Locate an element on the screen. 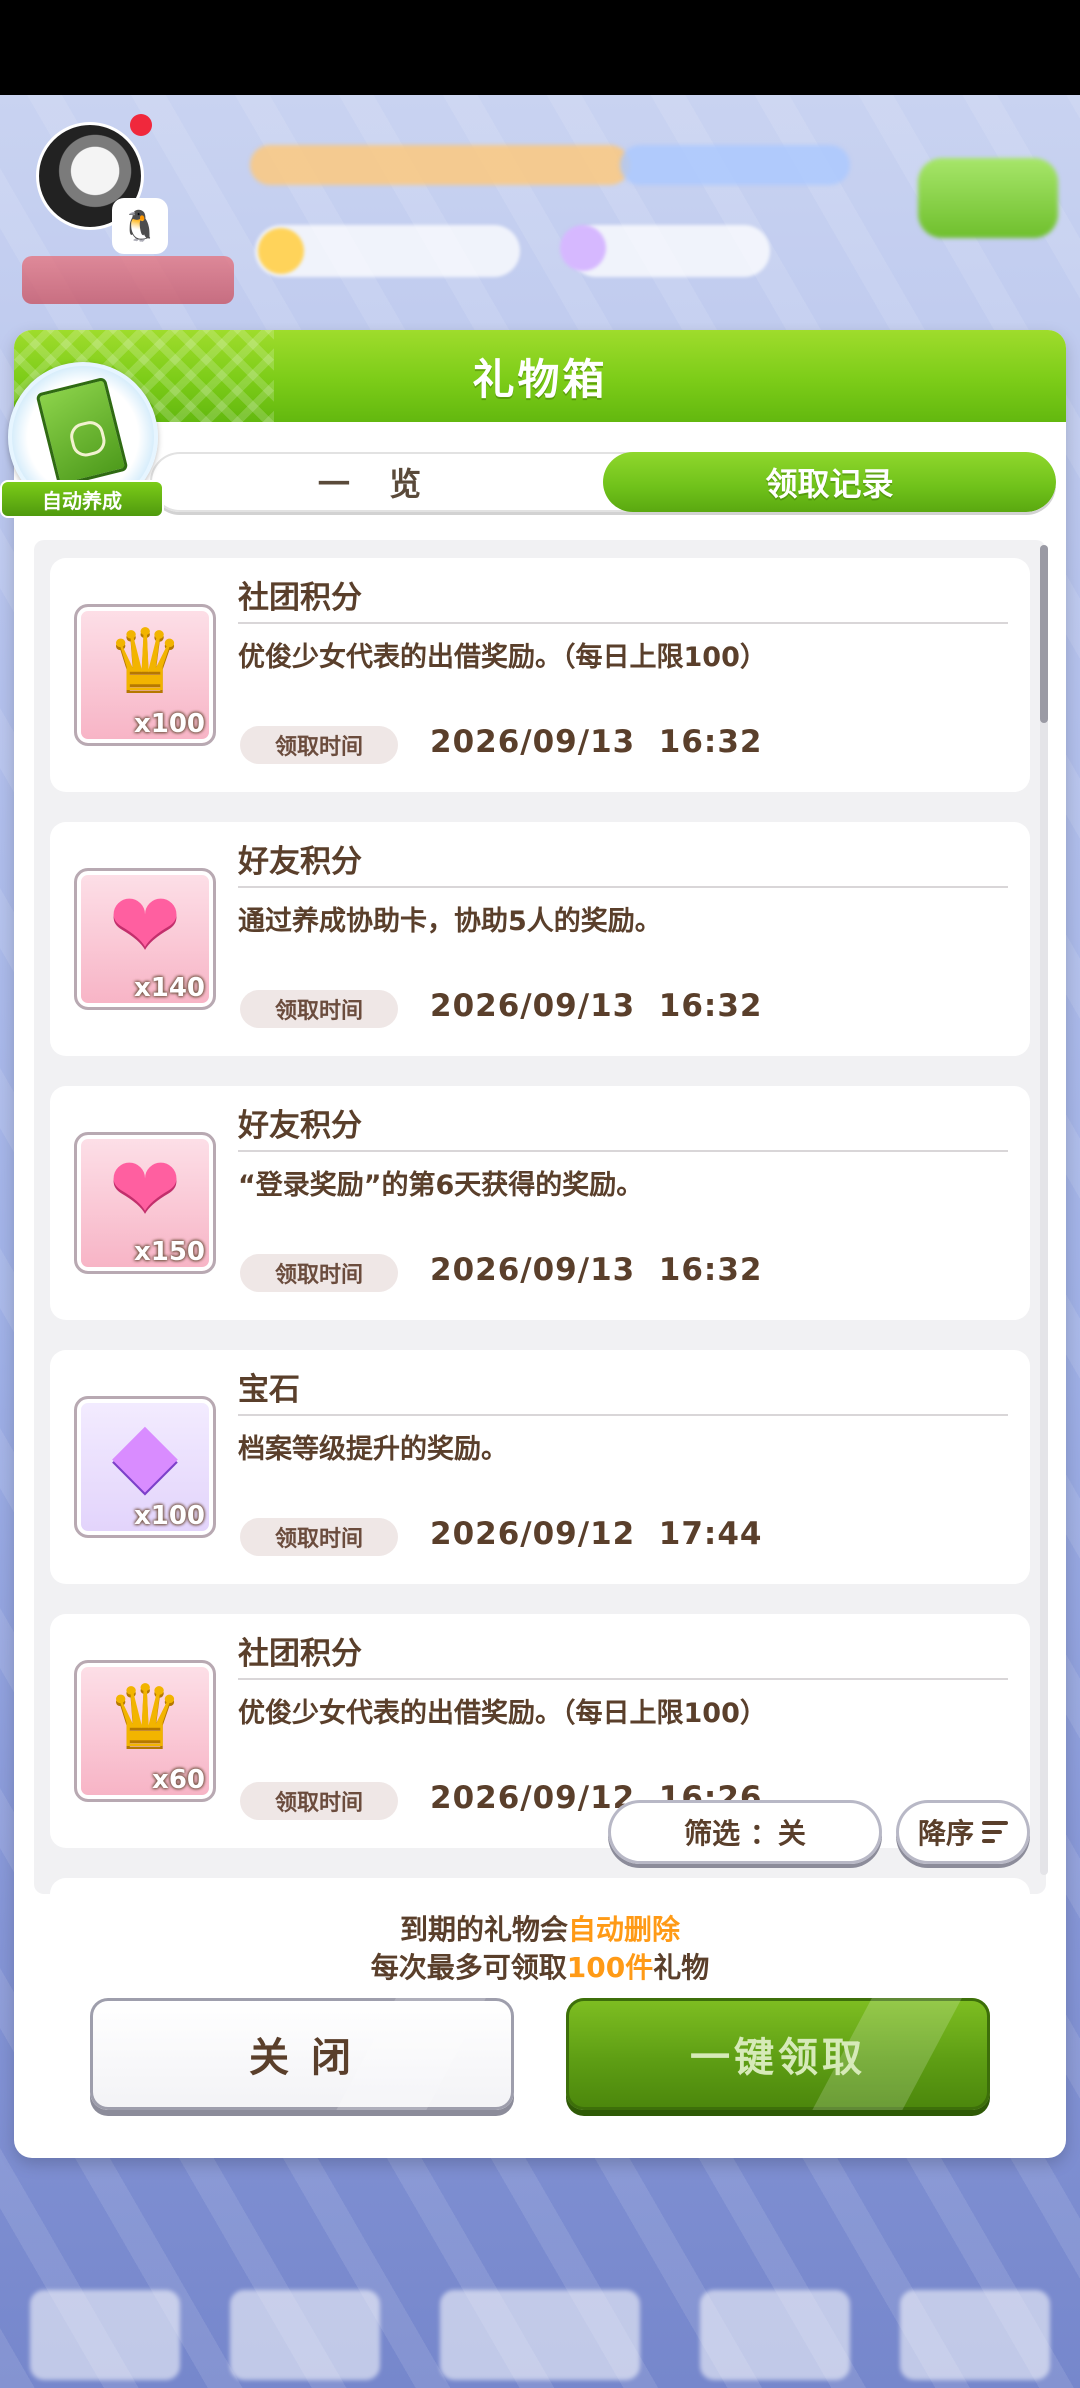  filter-label: 筛选 ：关 is located at coordinates (745, 1833).